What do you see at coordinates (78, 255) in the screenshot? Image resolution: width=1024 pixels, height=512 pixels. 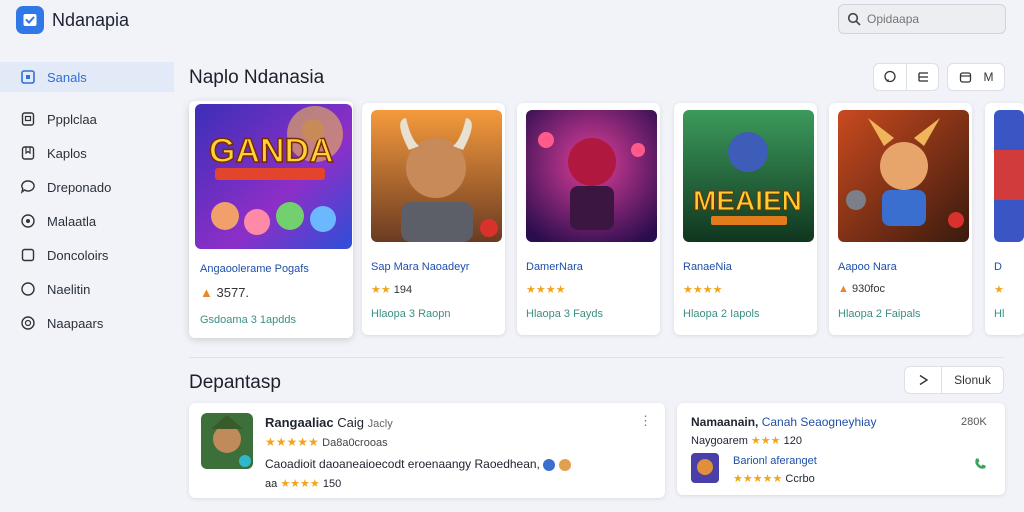 I see `sidebar-item-label: Doncoloirs` at bounding box center [78, 255].